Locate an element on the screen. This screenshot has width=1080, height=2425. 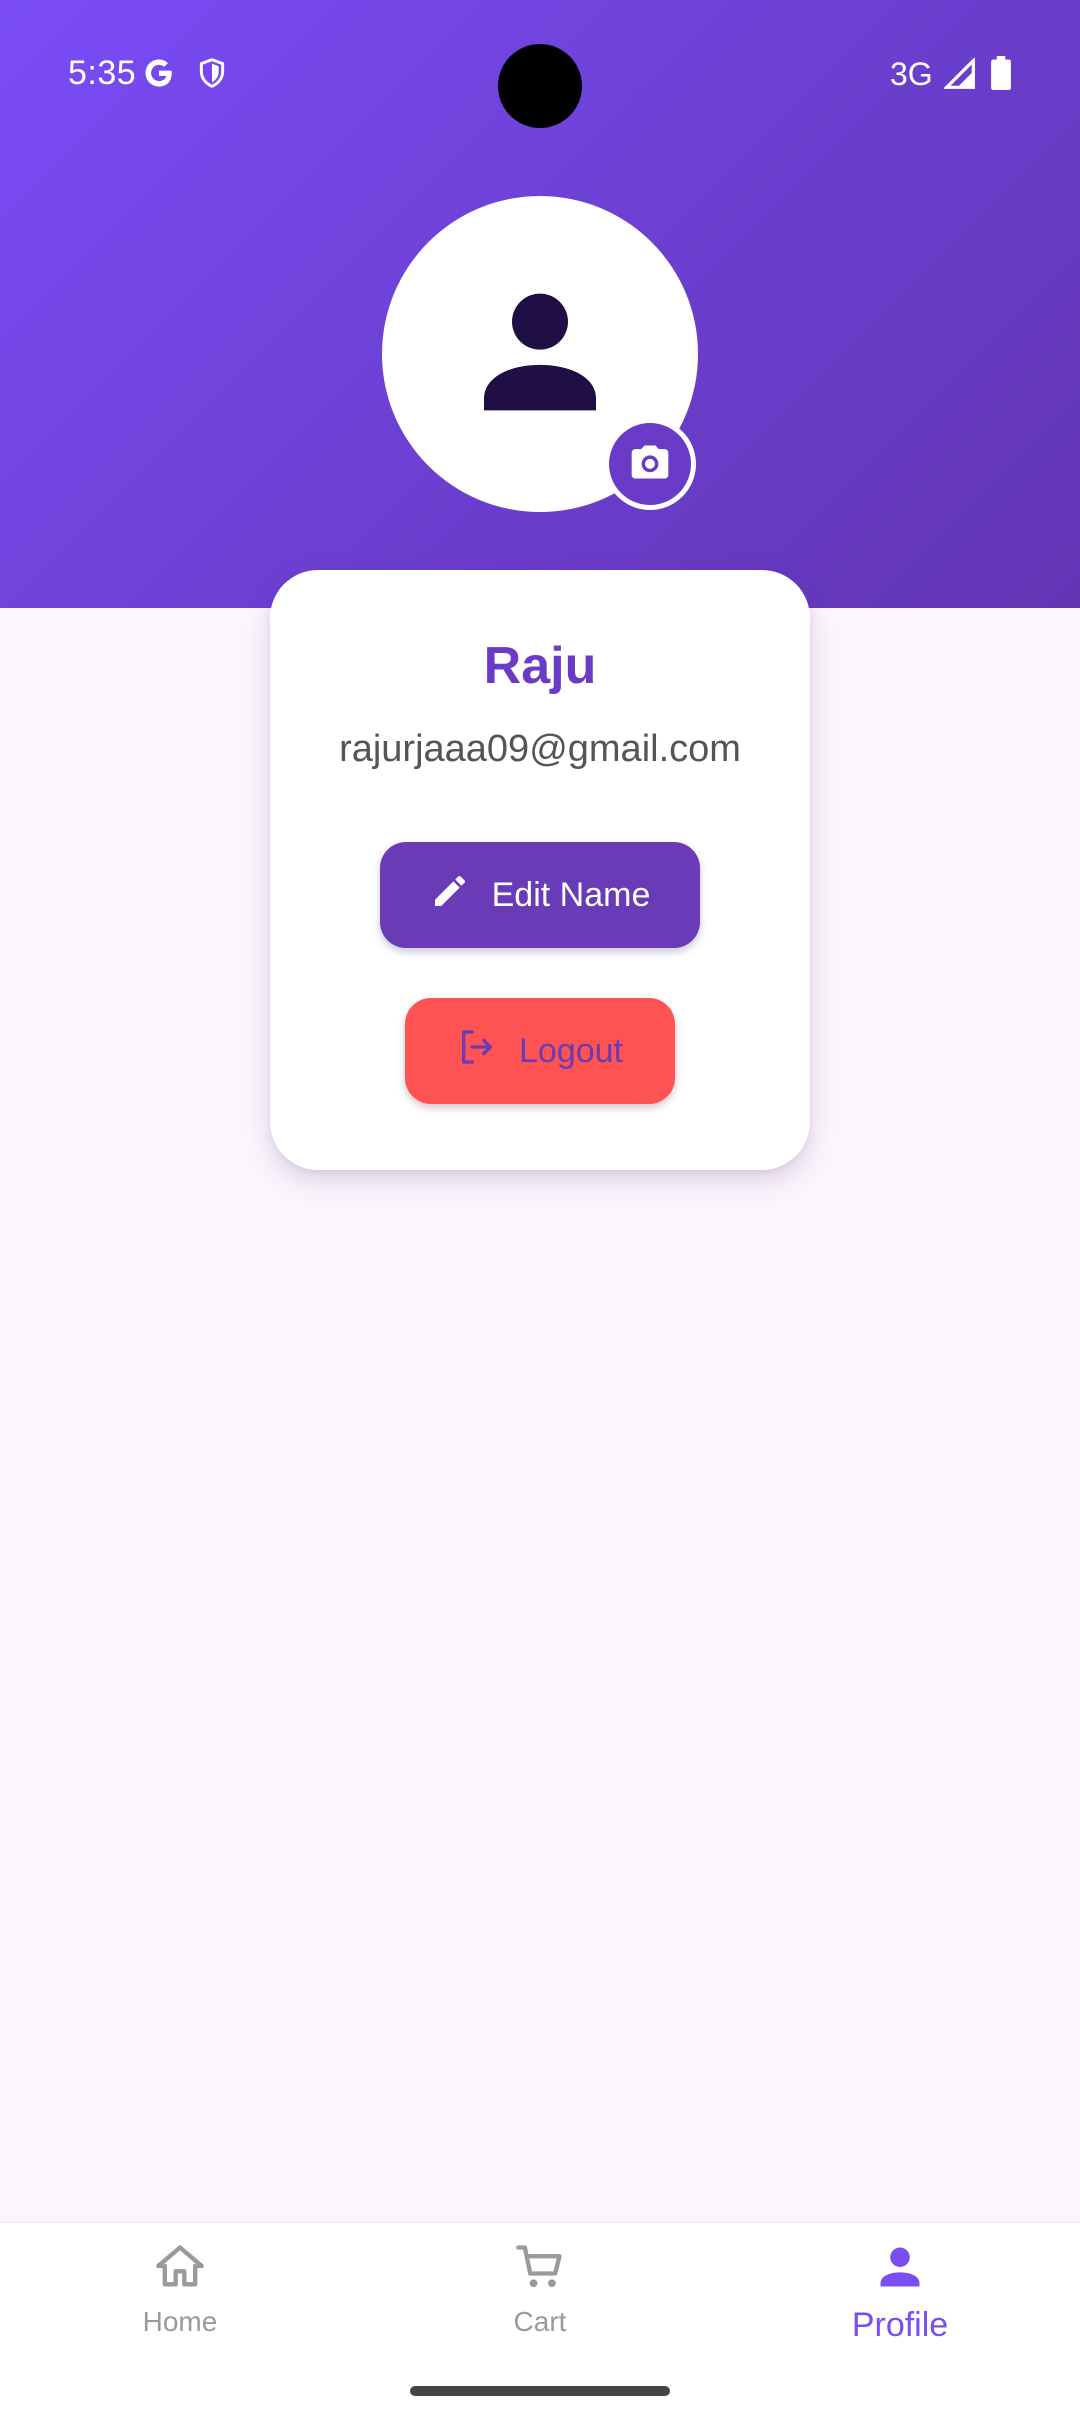
logout-label: Logout is located at coordinates (571, 1050).